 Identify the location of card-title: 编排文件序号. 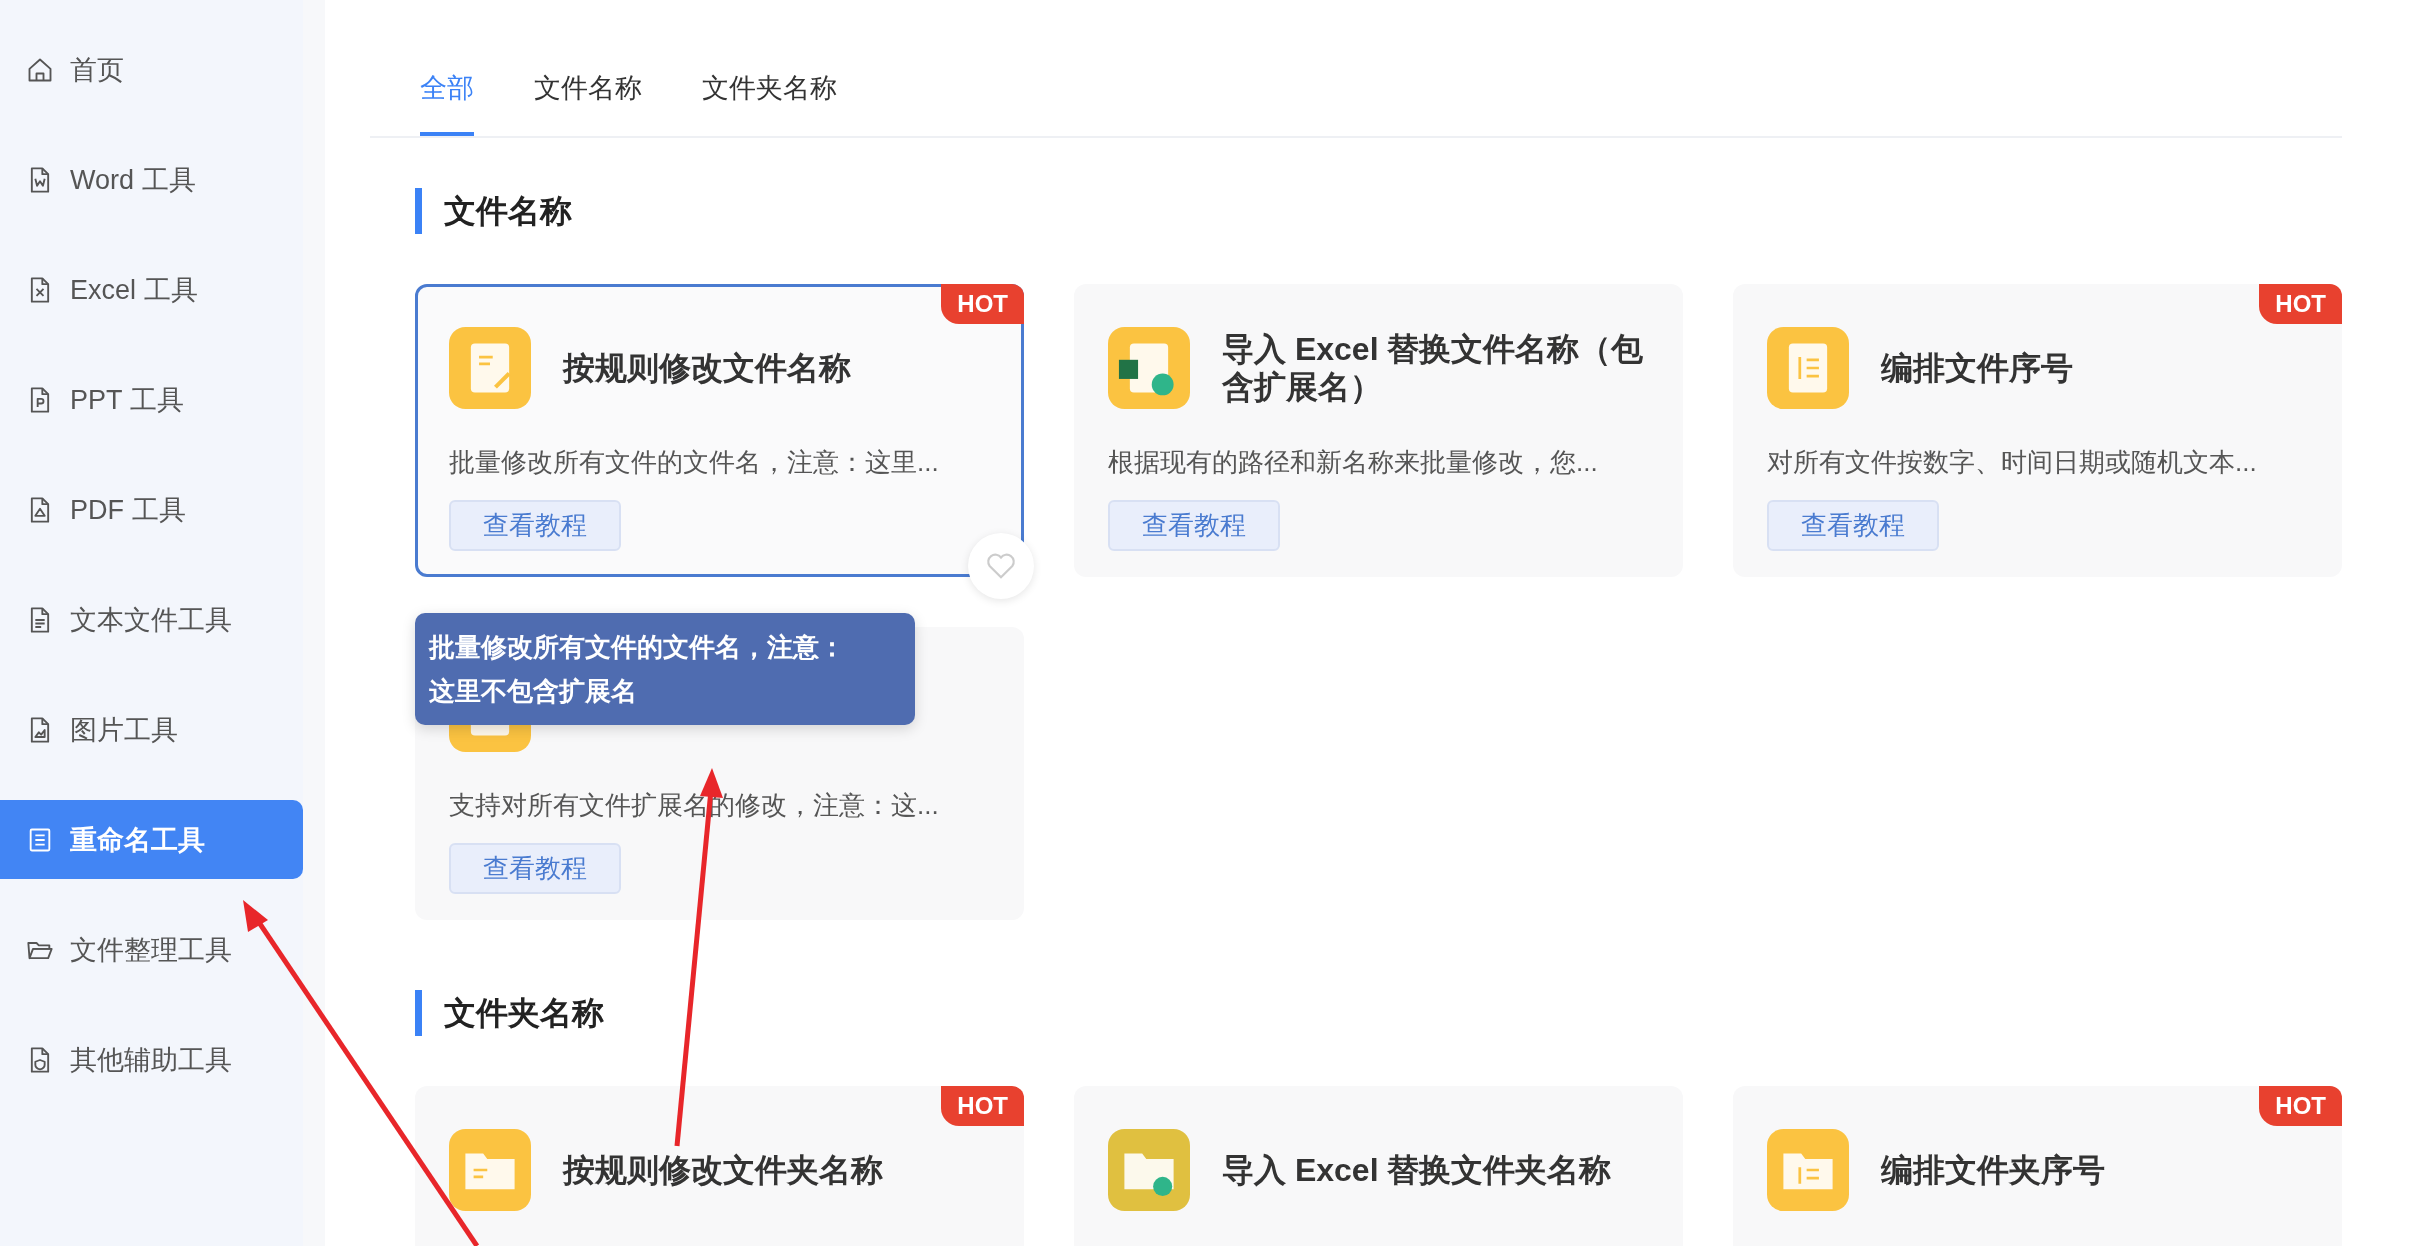
(1977, 368).